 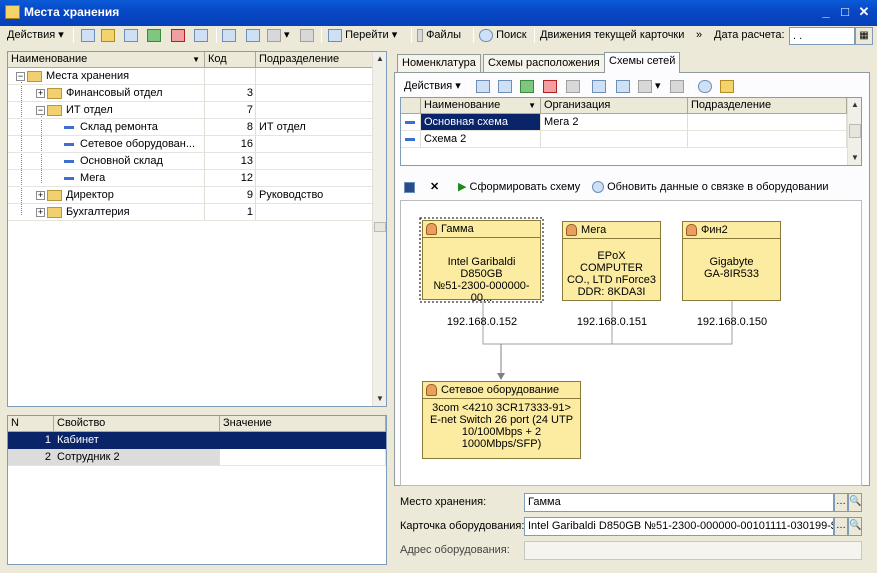 What do you see at coordinates (612, 322) in the screenshot?
I see `ip-label-mega: 192.168.0.151` at bounding box center [612, 322].